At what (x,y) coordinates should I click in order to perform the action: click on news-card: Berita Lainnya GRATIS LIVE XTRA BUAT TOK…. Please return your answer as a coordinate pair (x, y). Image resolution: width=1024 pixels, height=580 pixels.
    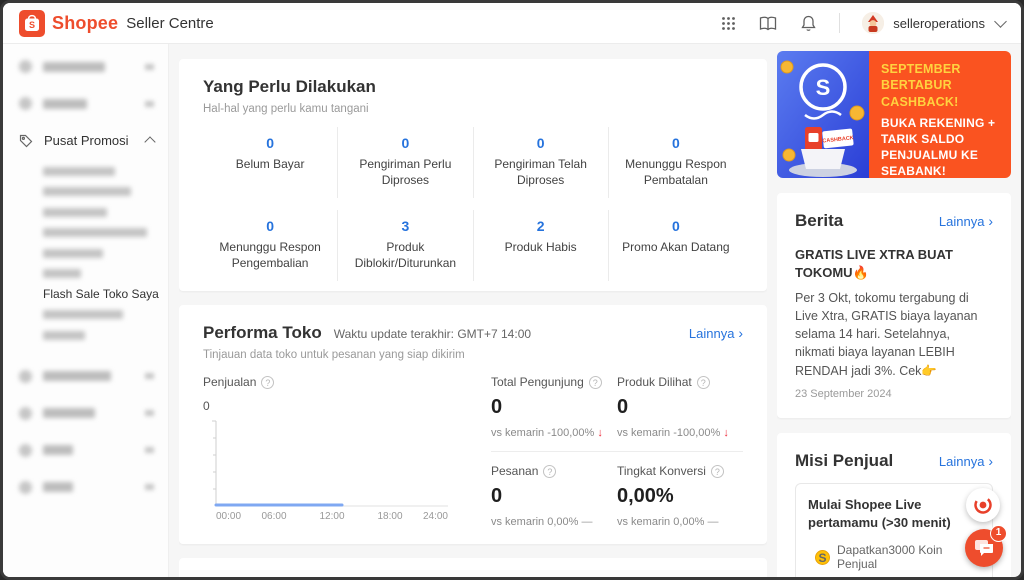
    Looking at the image, I should click on (894, 305).